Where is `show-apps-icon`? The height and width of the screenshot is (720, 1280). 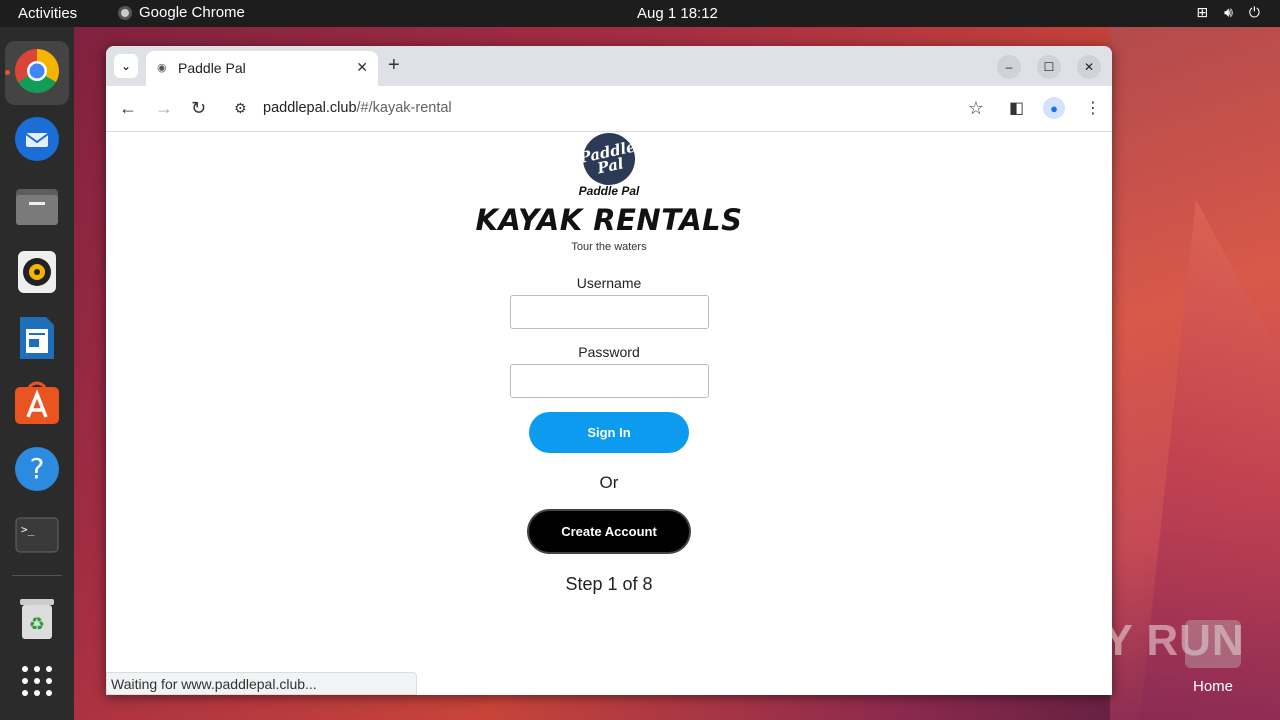 show-apps-icon is located at coordinates (37, 681).